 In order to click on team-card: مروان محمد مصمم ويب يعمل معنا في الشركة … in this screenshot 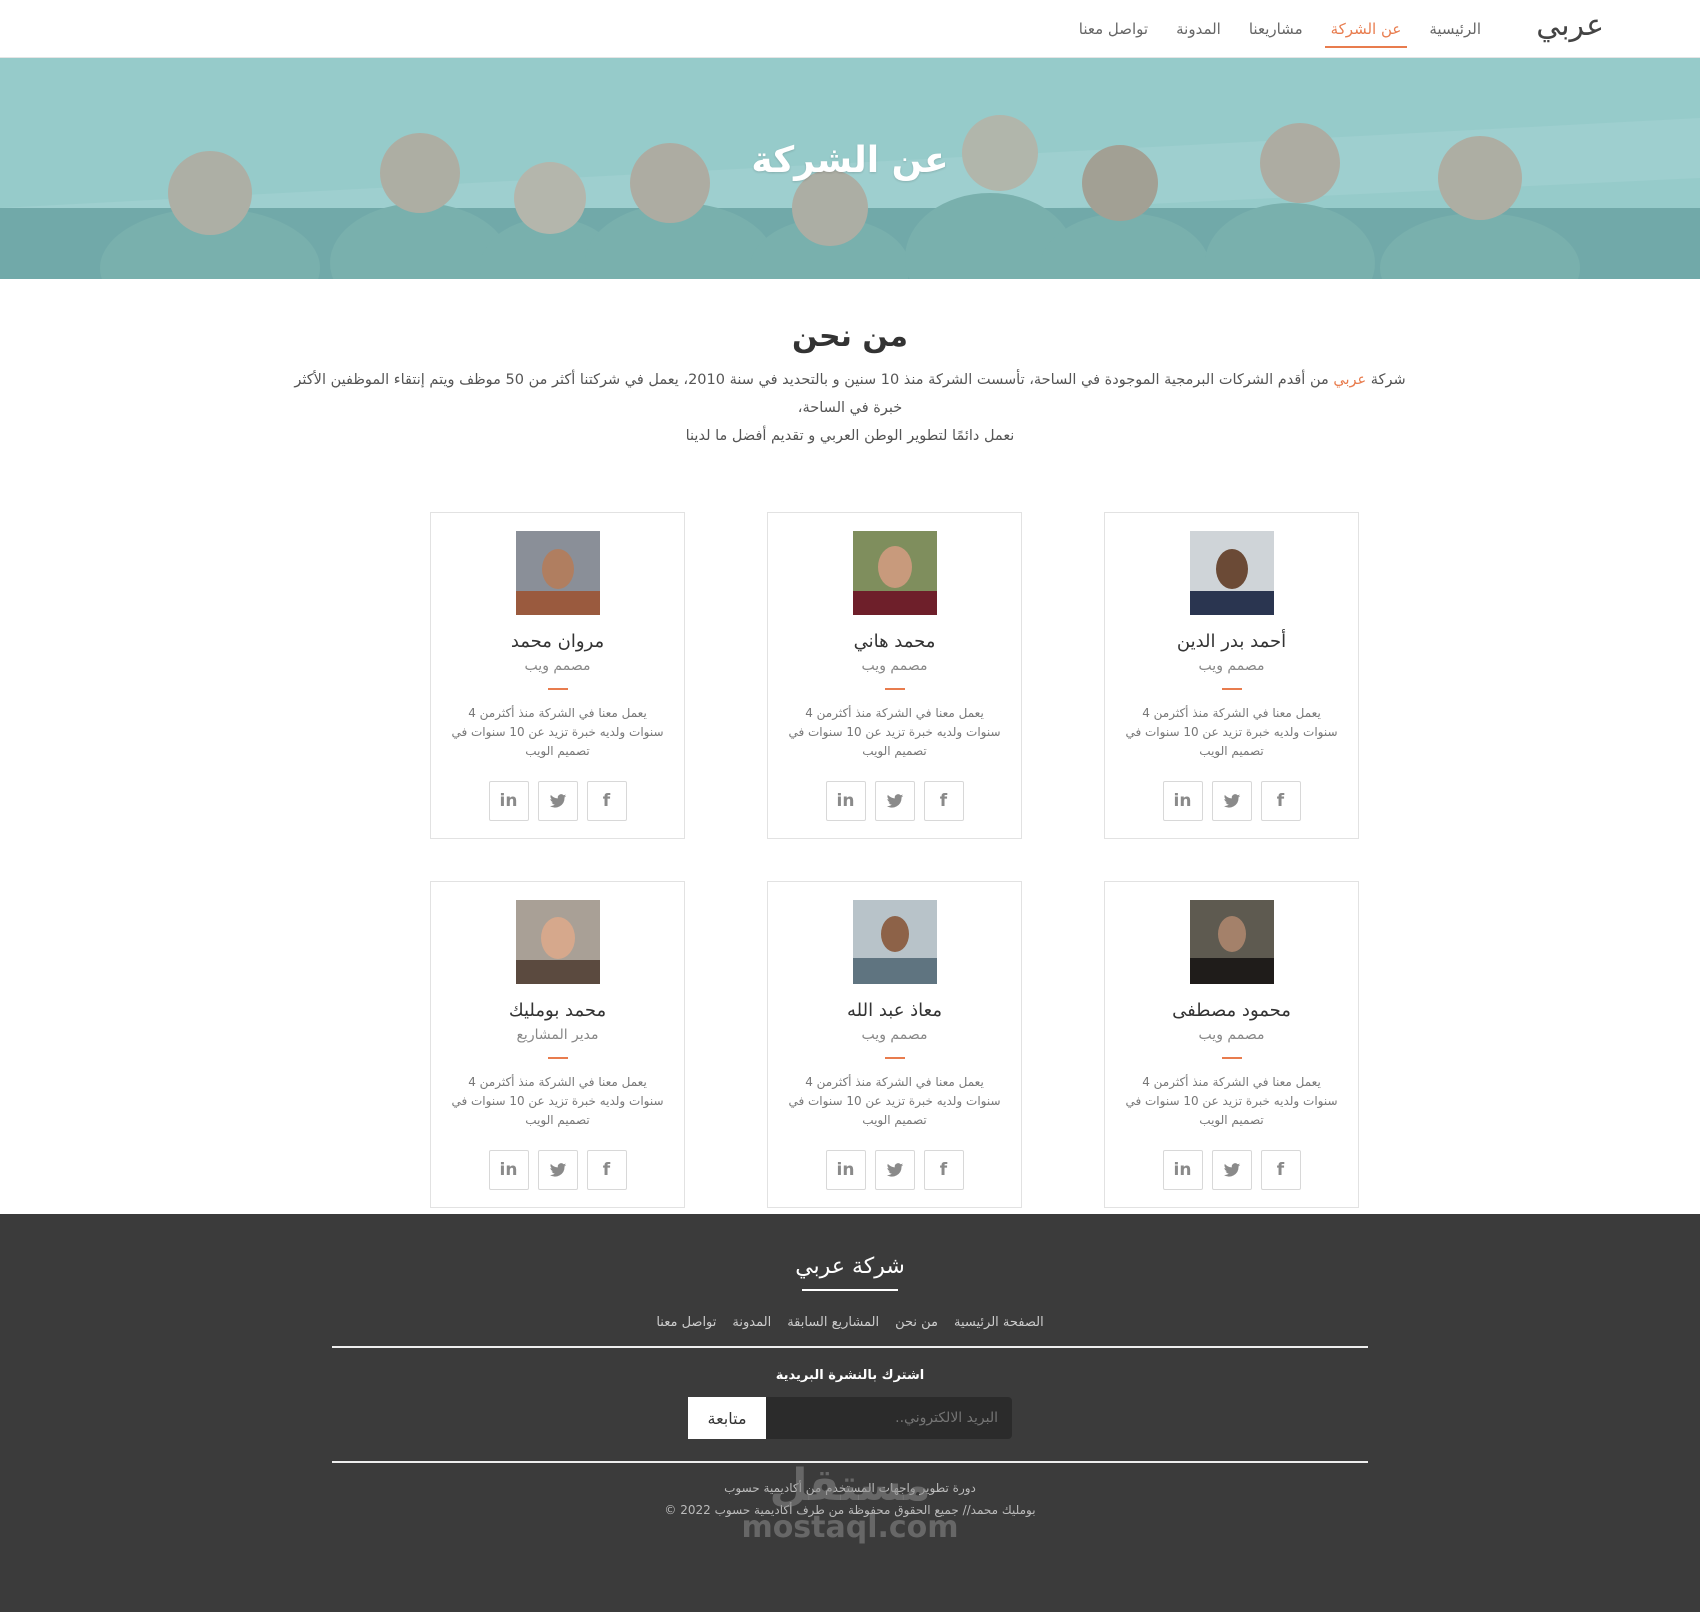, I will do `click(557, 675)`.